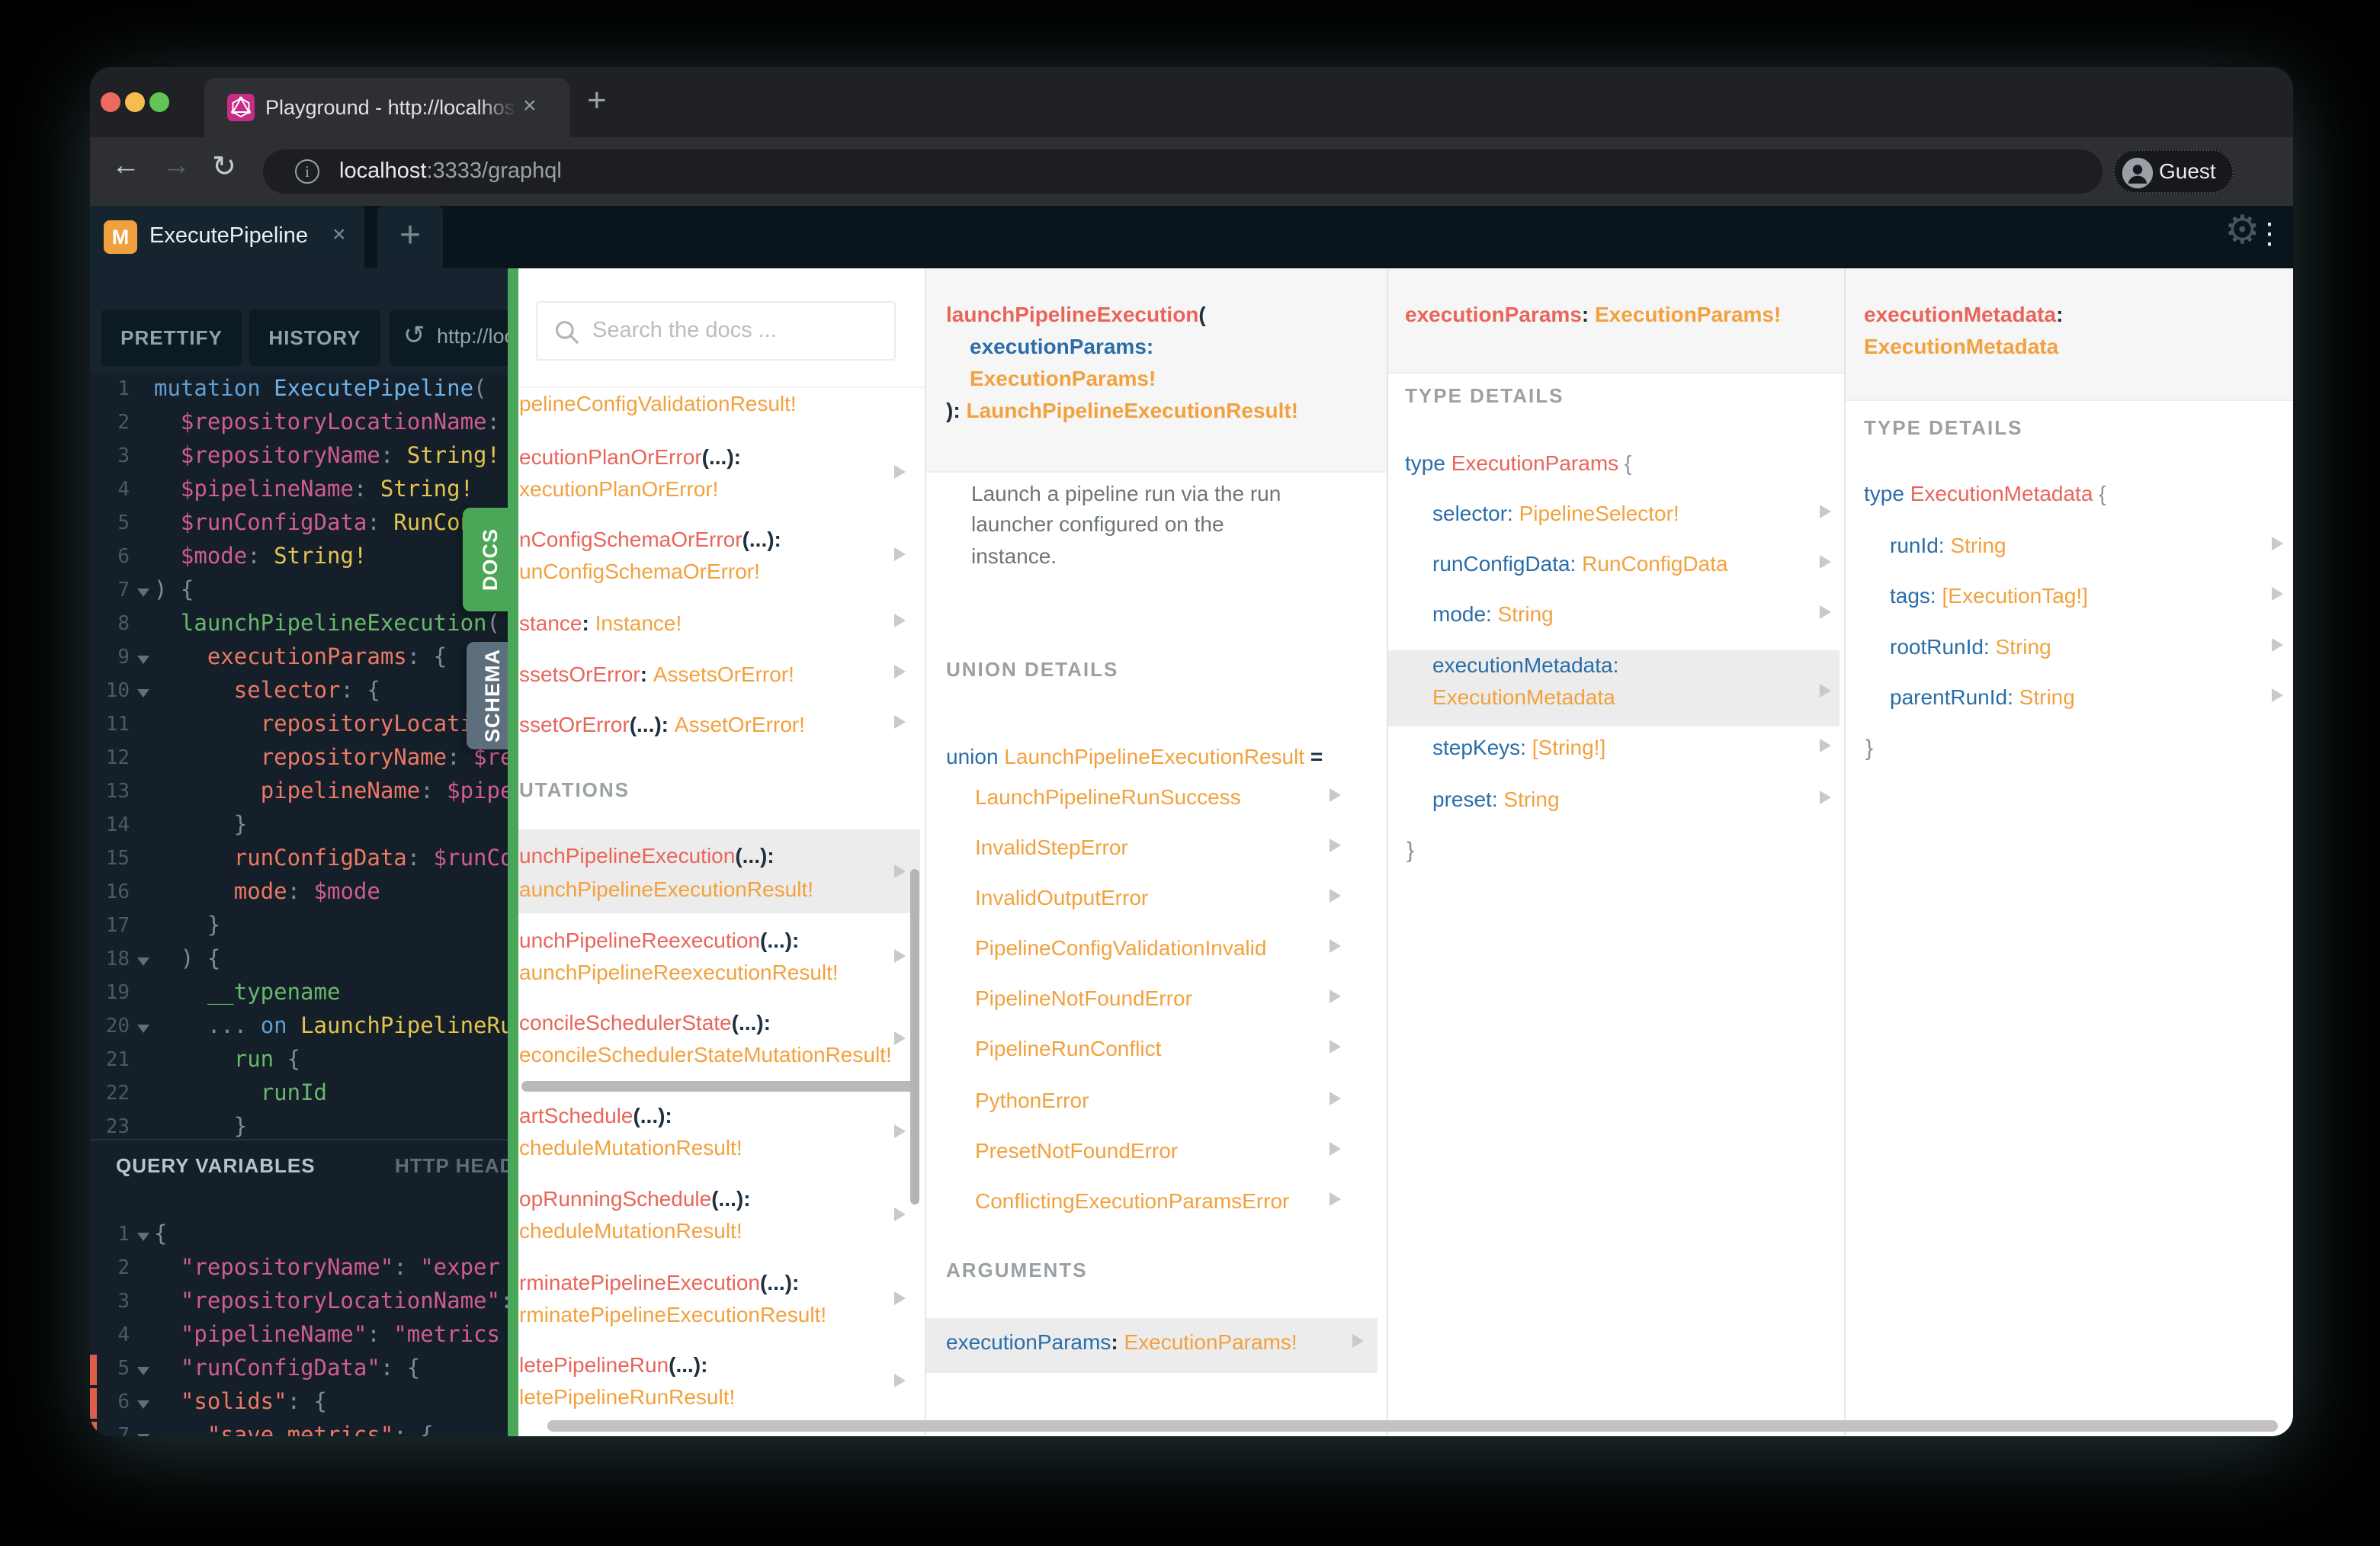  Describe the element at coordinates (314, 338) in the screenshot. I see `history-button: HISTORY` at that location.